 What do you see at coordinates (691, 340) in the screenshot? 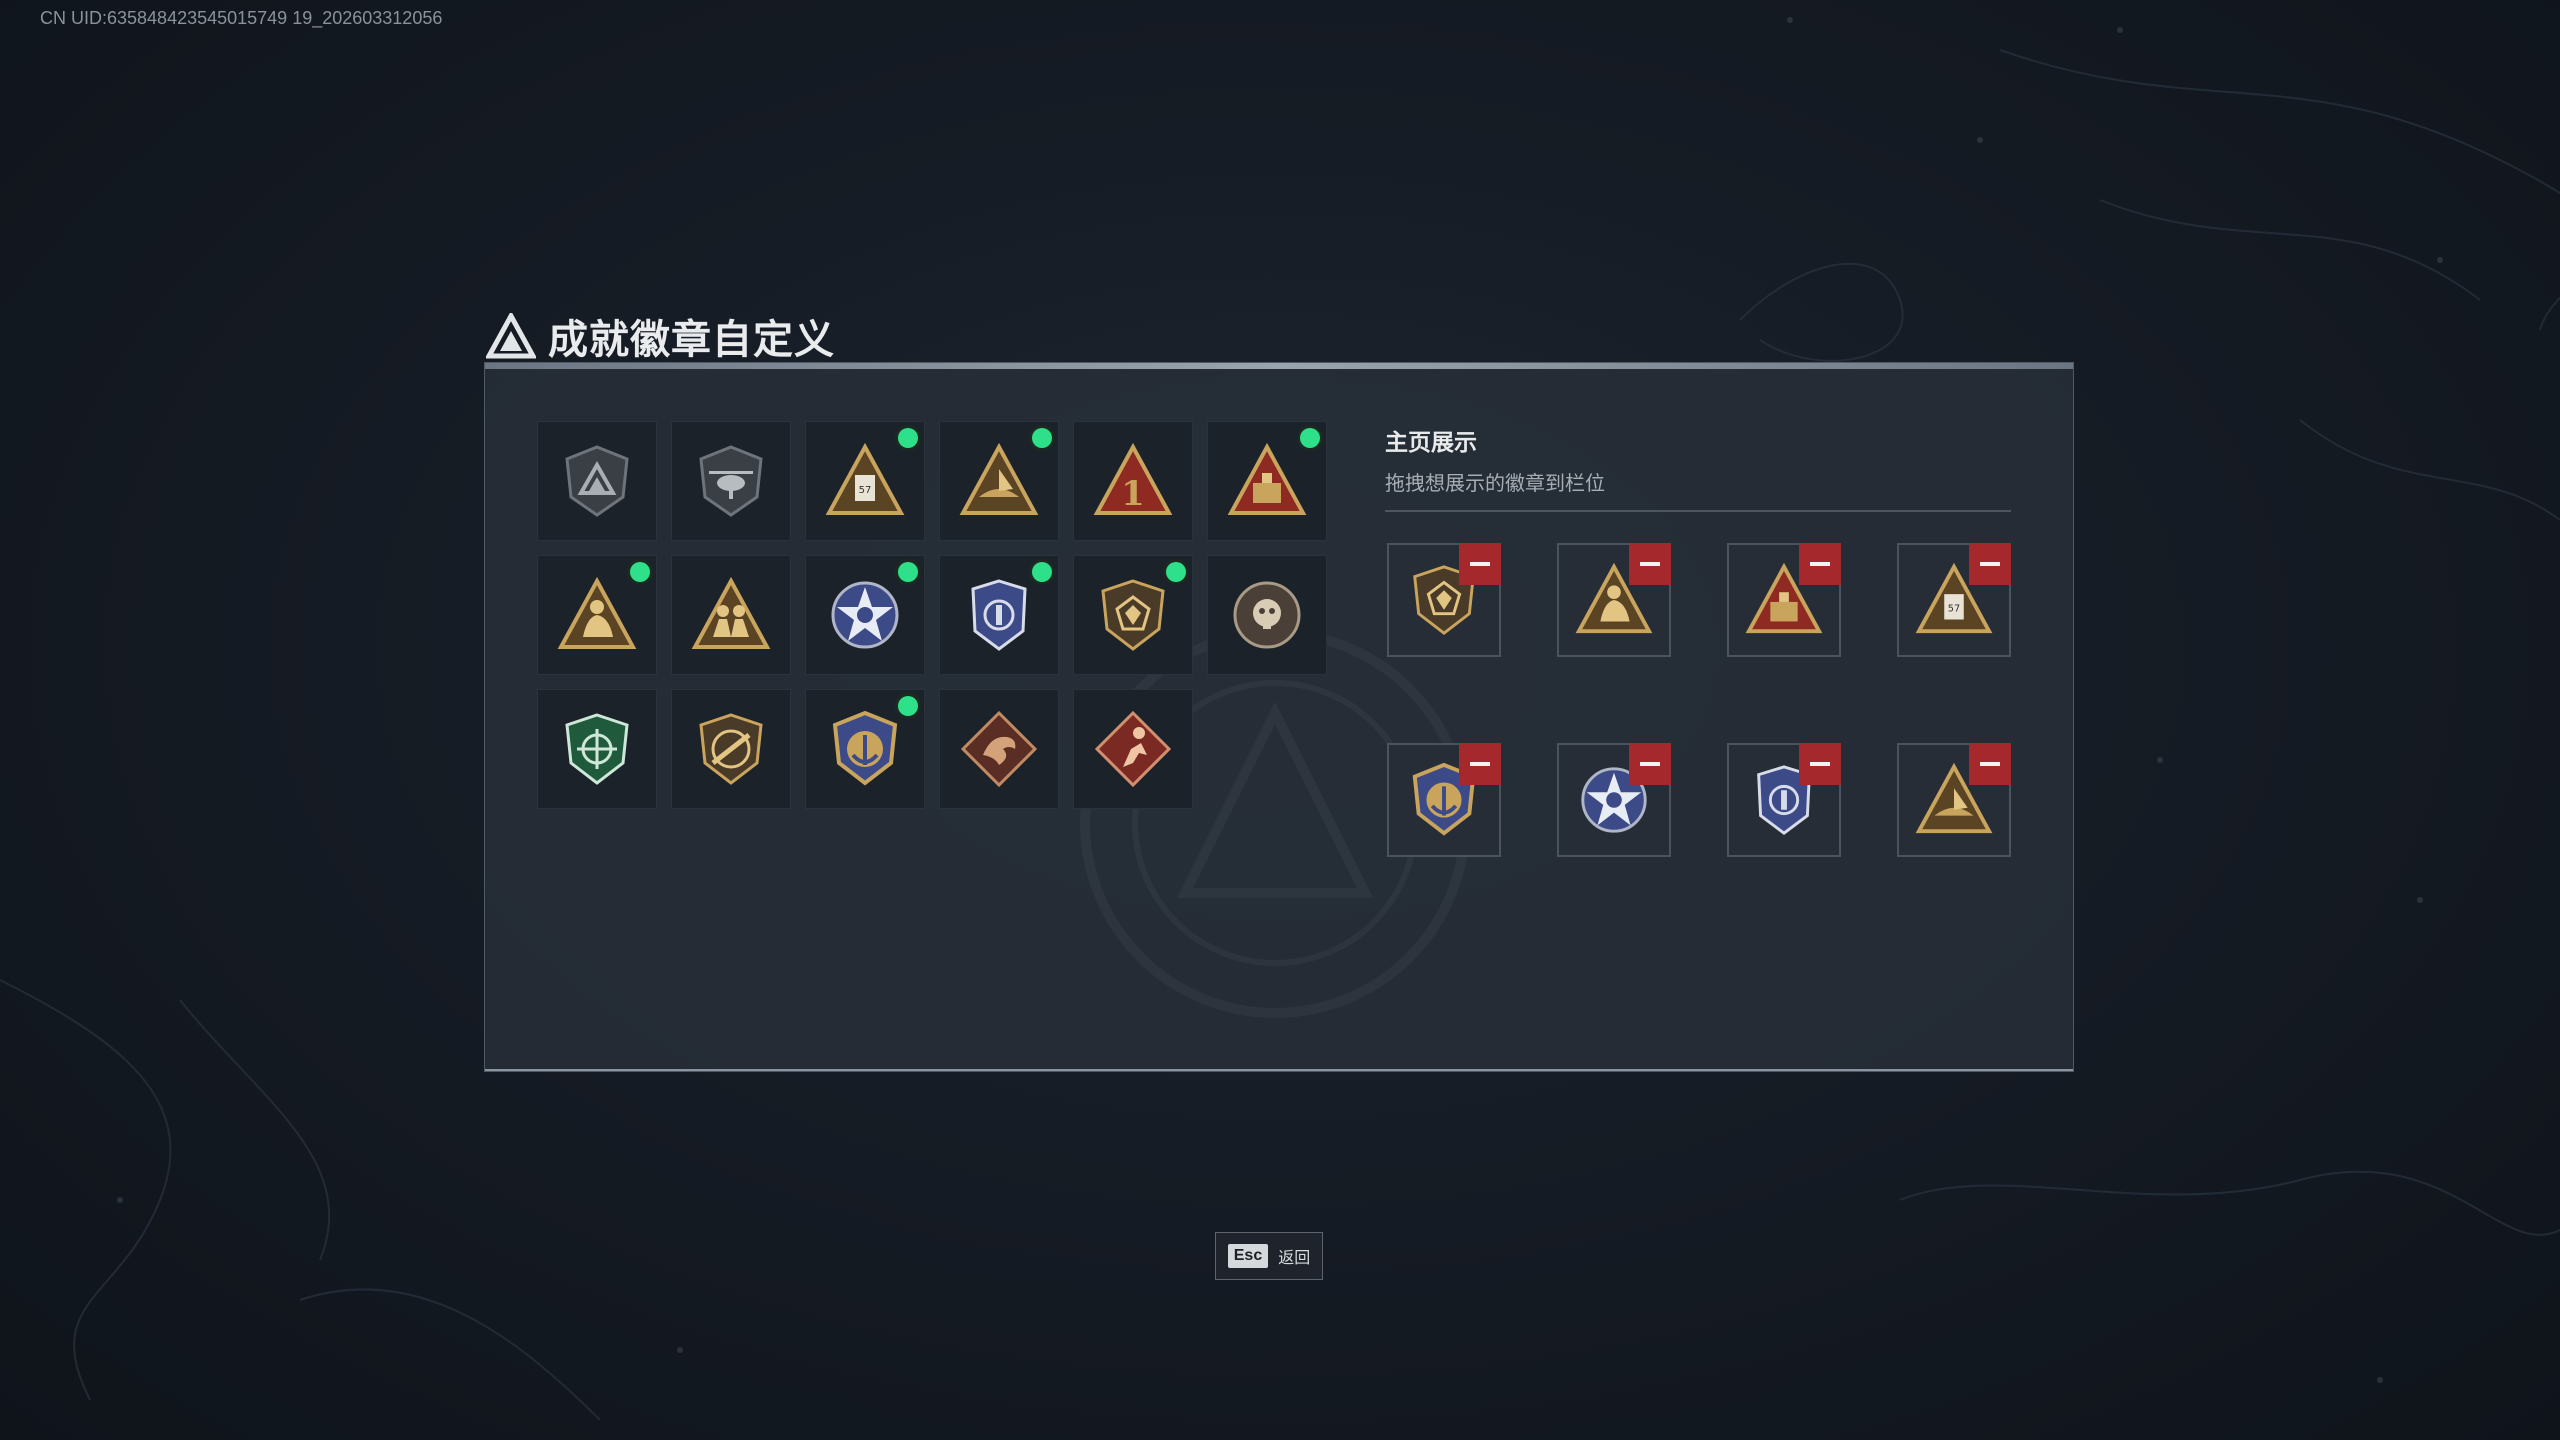
I see `page-title: 成就徽章自定义` at bounding box center [691, 340].